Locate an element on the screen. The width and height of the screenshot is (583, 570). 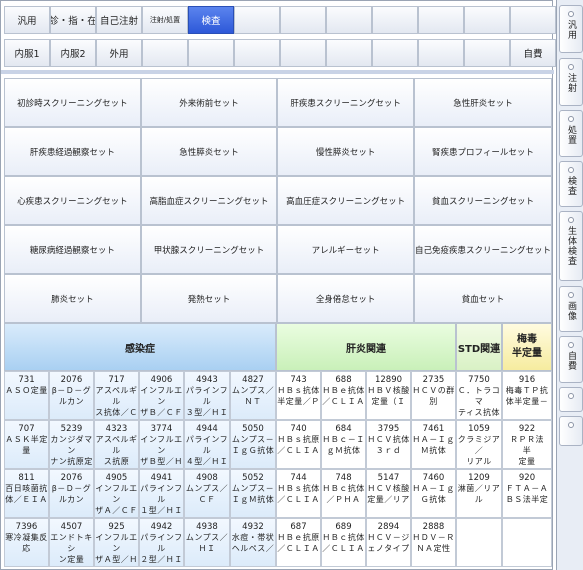
test-item-button: 7460 ＨＡ－Ｉｇ Ｇ抗体 is located at coordinates (433, 493).